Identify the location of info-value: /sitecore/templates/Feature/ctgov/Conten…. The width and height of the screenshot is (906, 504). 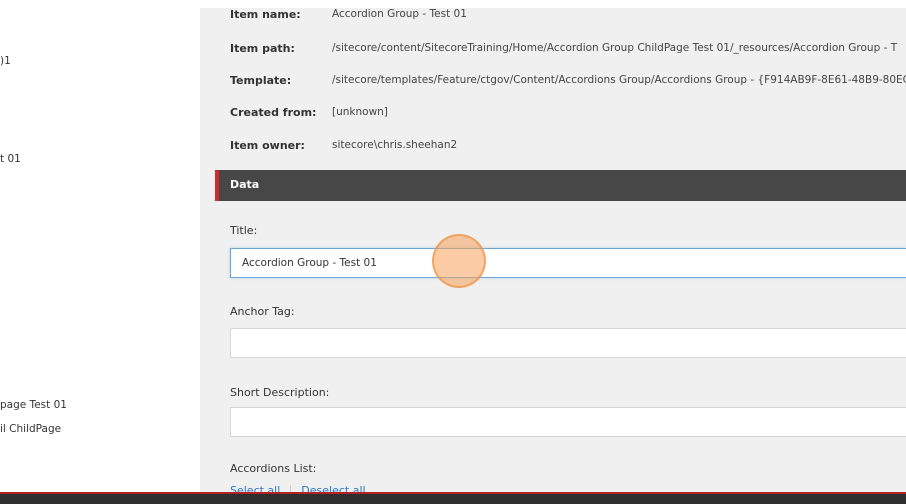
(619, 80).